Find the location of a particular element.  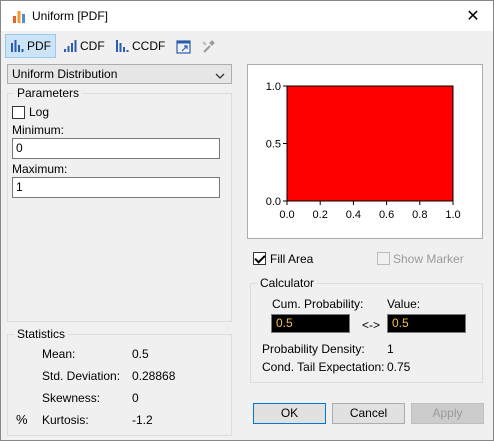

tail-expectation-value: 0.75 is located at coordinates (399, 367).